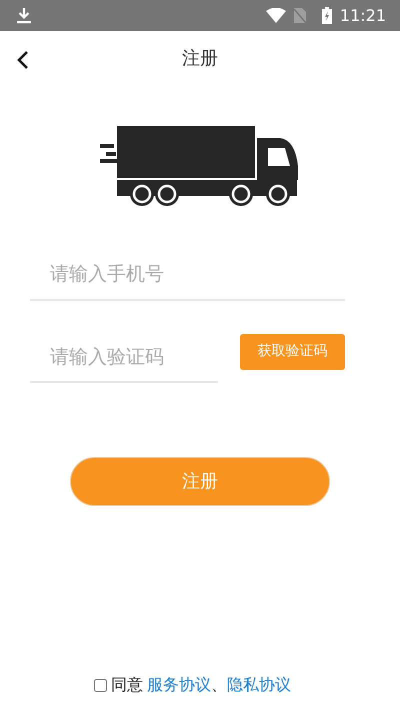 The width and height of the screenshot is (400, 711). What do you see at coordinates (200, 59) in the screenshot?
I see `page-title: 注册` at bounding box center [200, 59].